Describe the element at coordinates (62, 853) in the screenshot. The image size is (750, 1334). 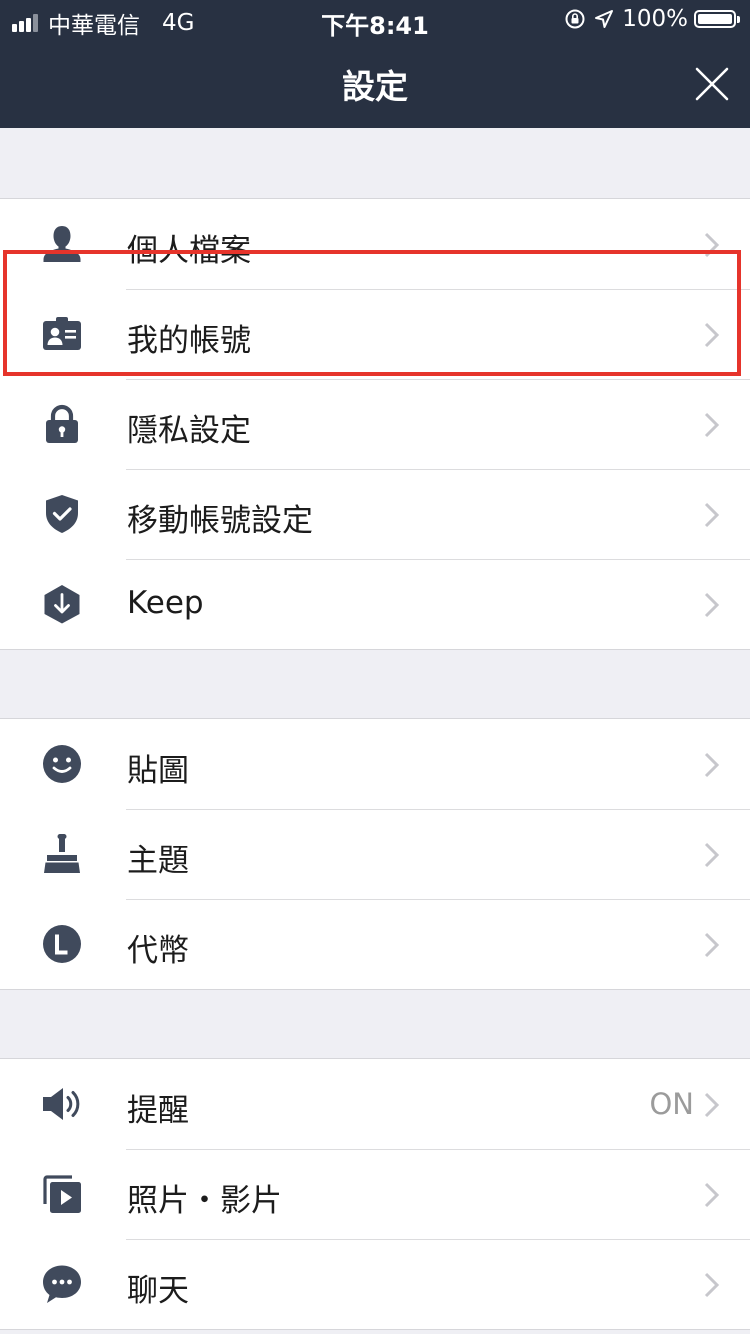
I see `brush-icon` at that location.